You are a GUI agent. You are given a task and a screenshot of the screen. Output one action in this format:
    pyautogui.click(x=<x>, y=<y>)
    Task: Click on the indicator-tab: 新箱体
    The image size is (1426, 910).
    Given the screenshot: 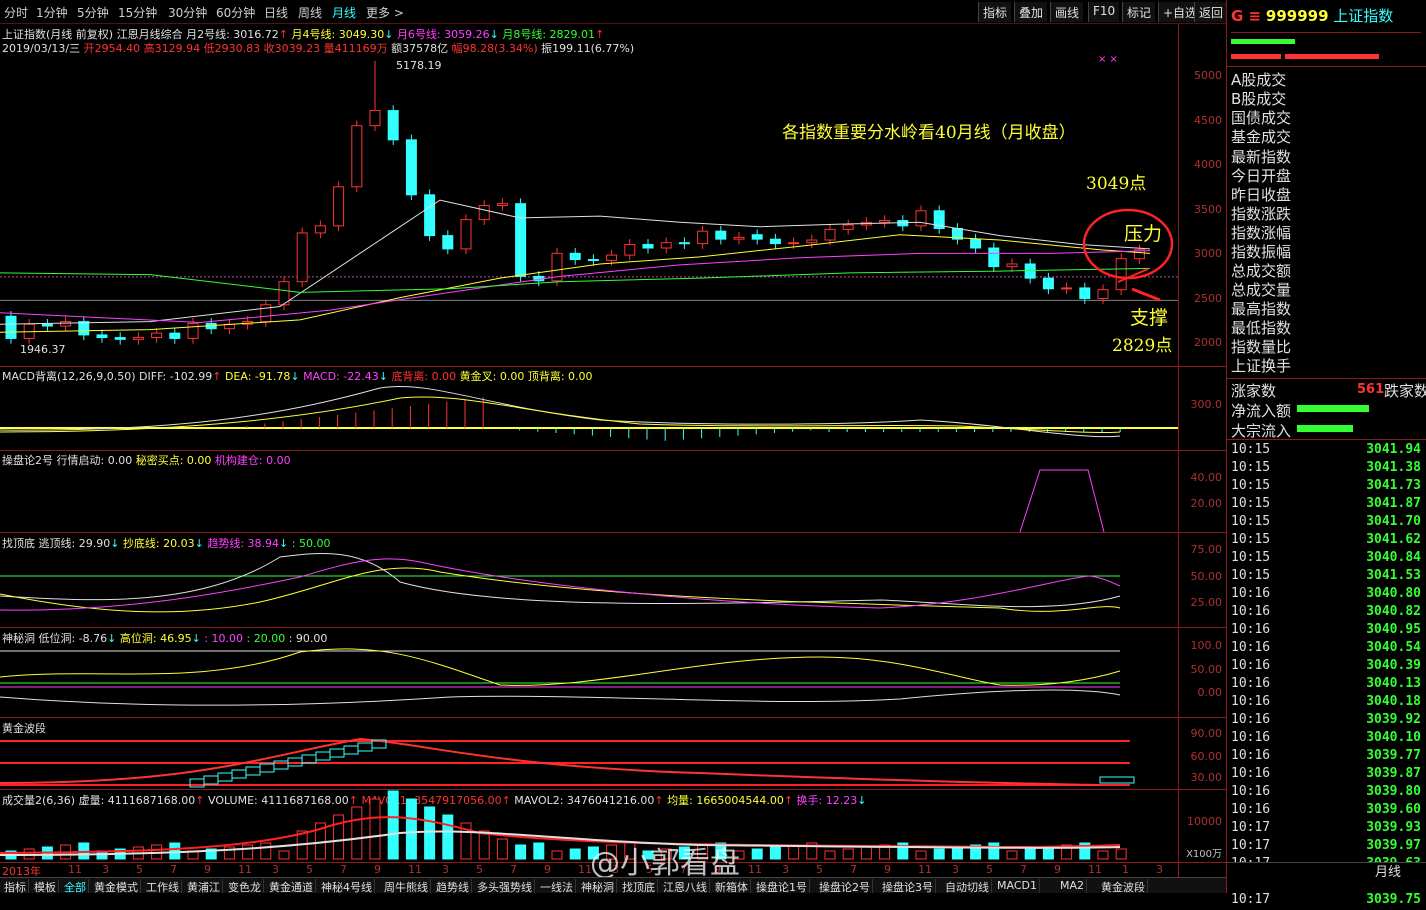 What is the action you would take?
    pyautogui.click(x=732, y=886)
    